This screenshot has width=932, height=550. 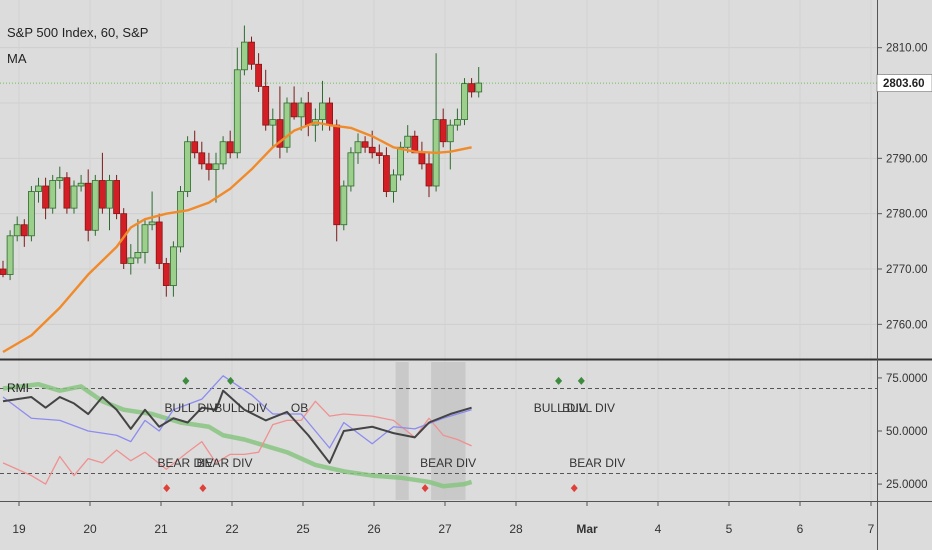 I want to click on last-price-label: 2803.60, so click(x=904, y=83).